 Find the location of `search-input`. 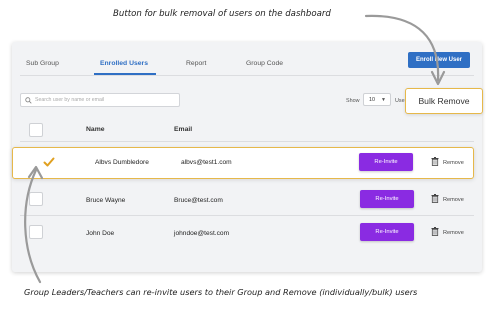

search-input is located at coordinates (105, 100).